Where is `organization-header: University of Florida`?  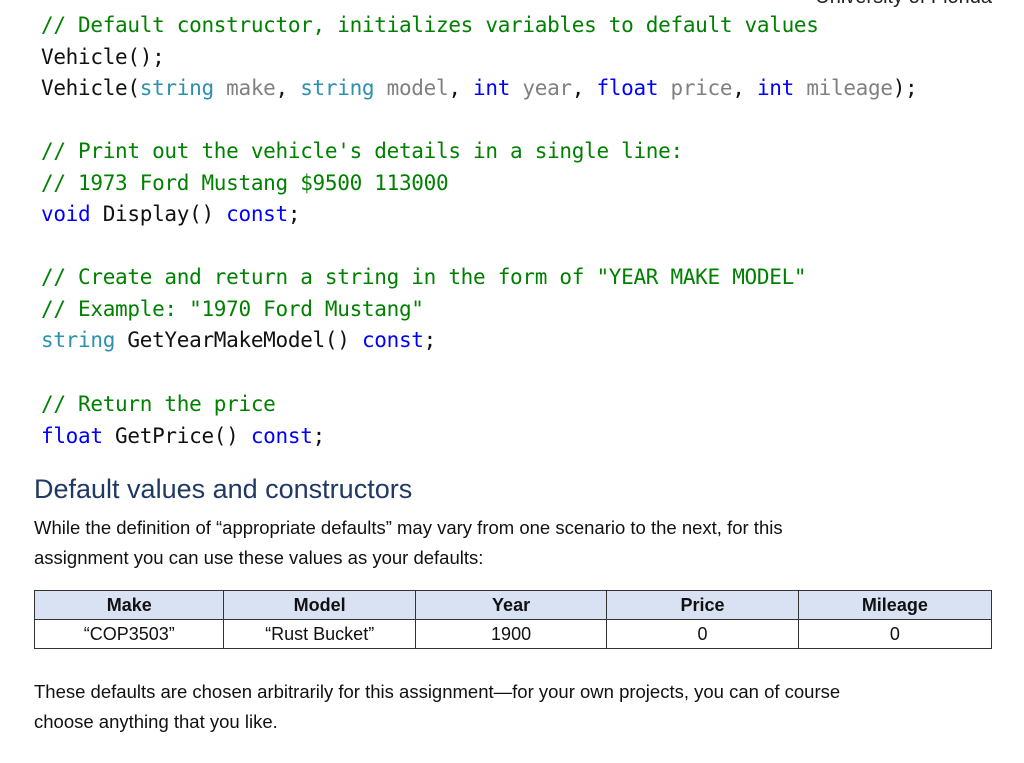
organization-header: University of Florida is located at coordinates (903, 4).